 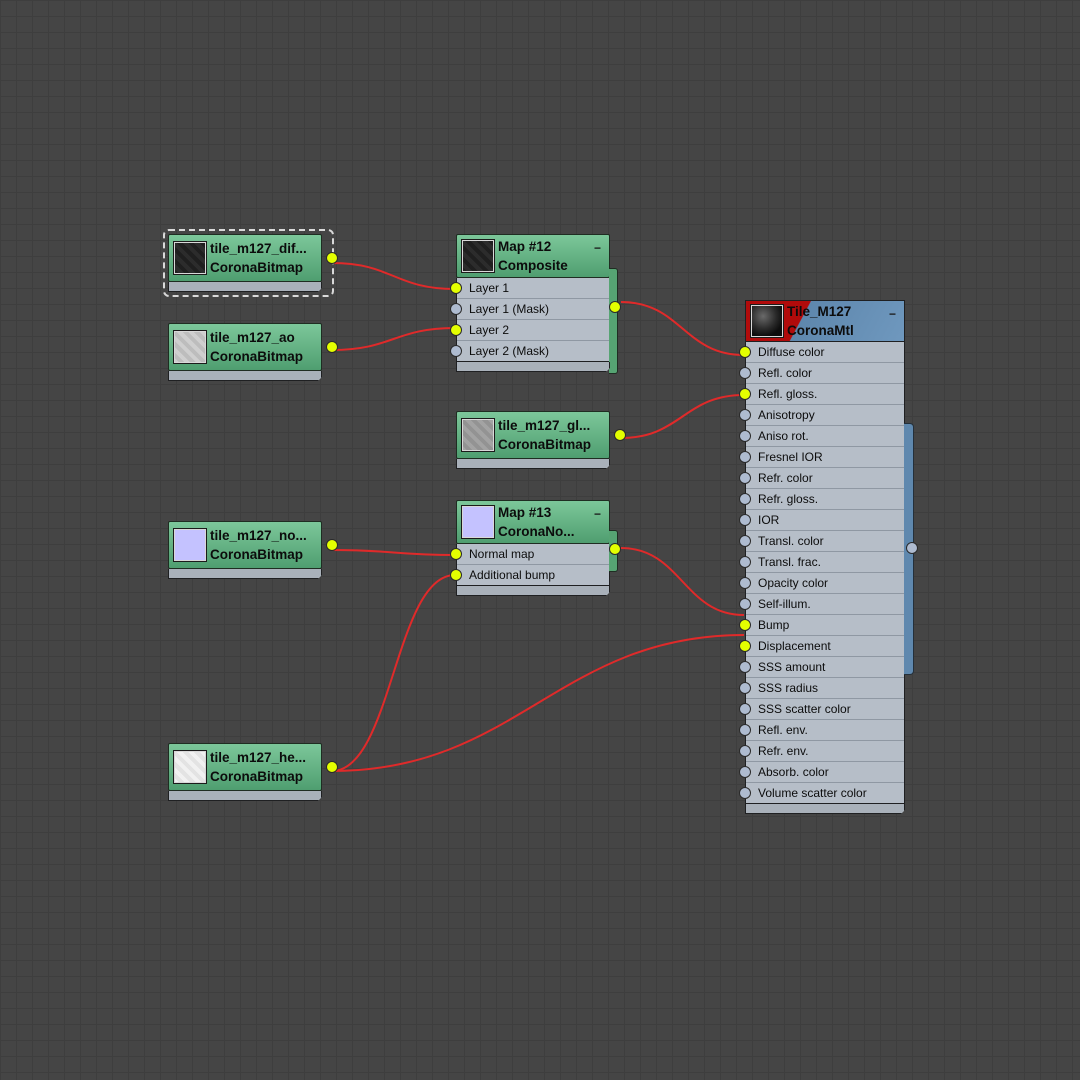 I want to click on slot-sss-amount: SSS amount, so click(x=821, y=667).